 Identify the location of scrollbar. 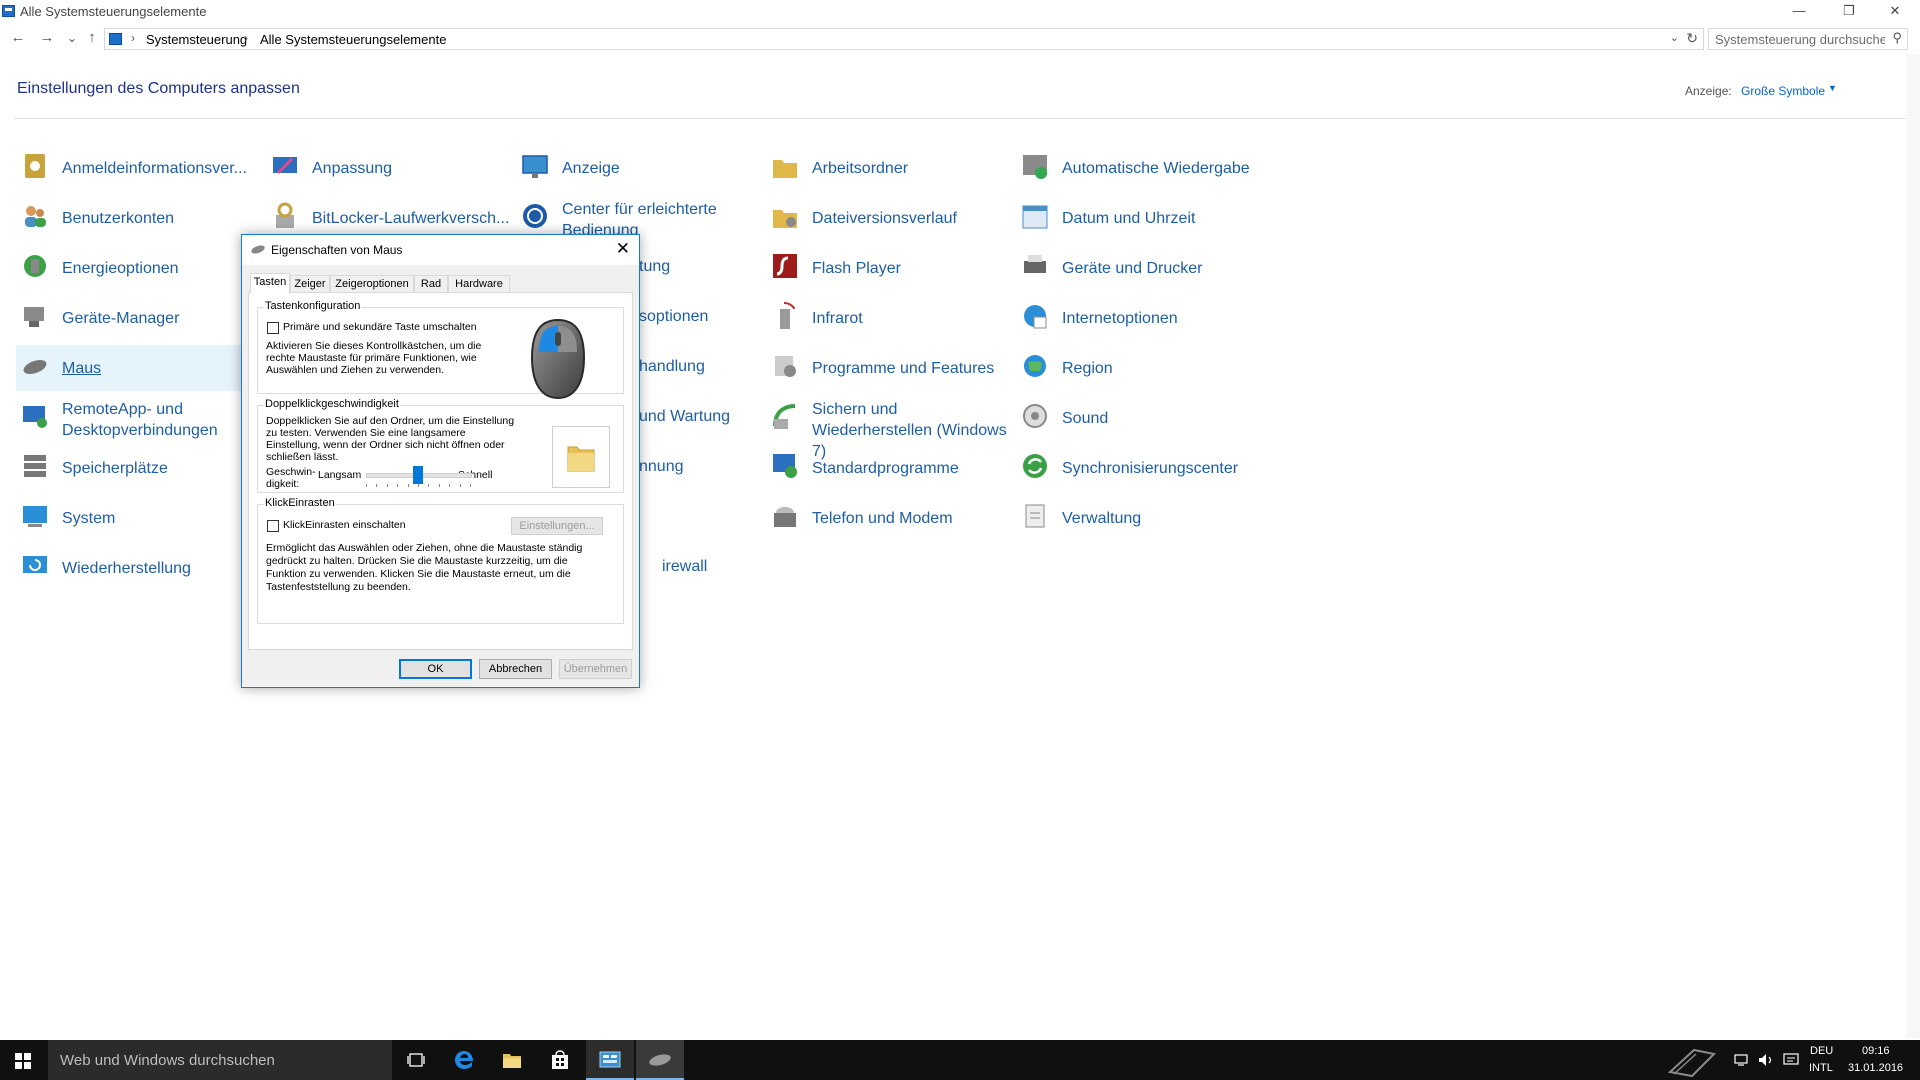
(1913, 546).